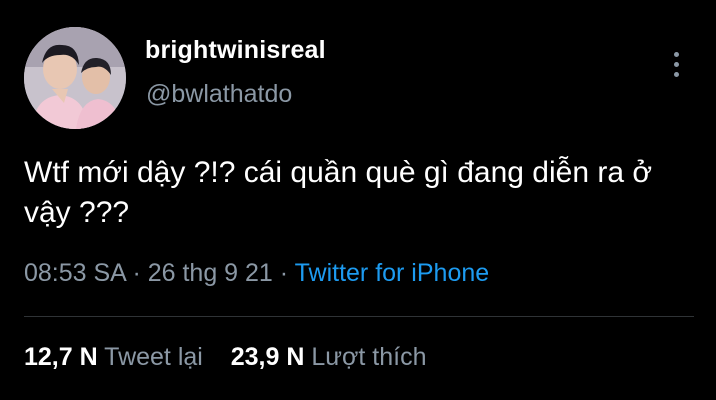  I want to click on likes-stat: 23,9 N Lượt thích, so click(329, 357).